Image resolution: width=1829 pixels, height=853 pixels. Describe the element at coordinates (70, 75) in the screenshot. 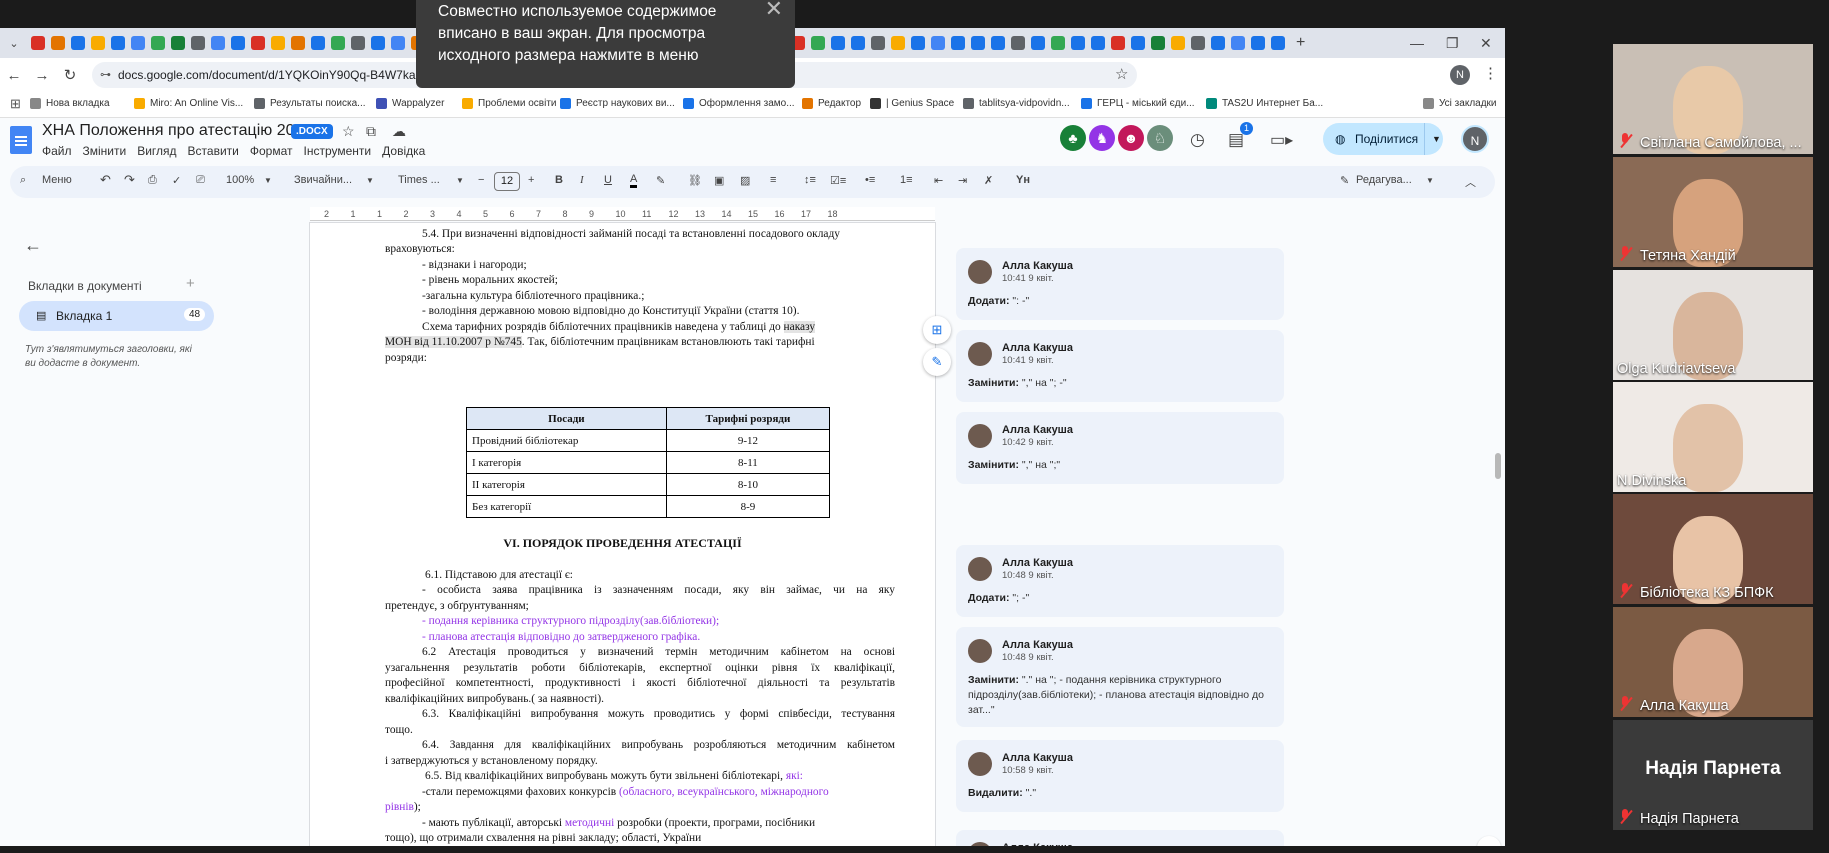

I see `reload-icon: ↻` at that location.